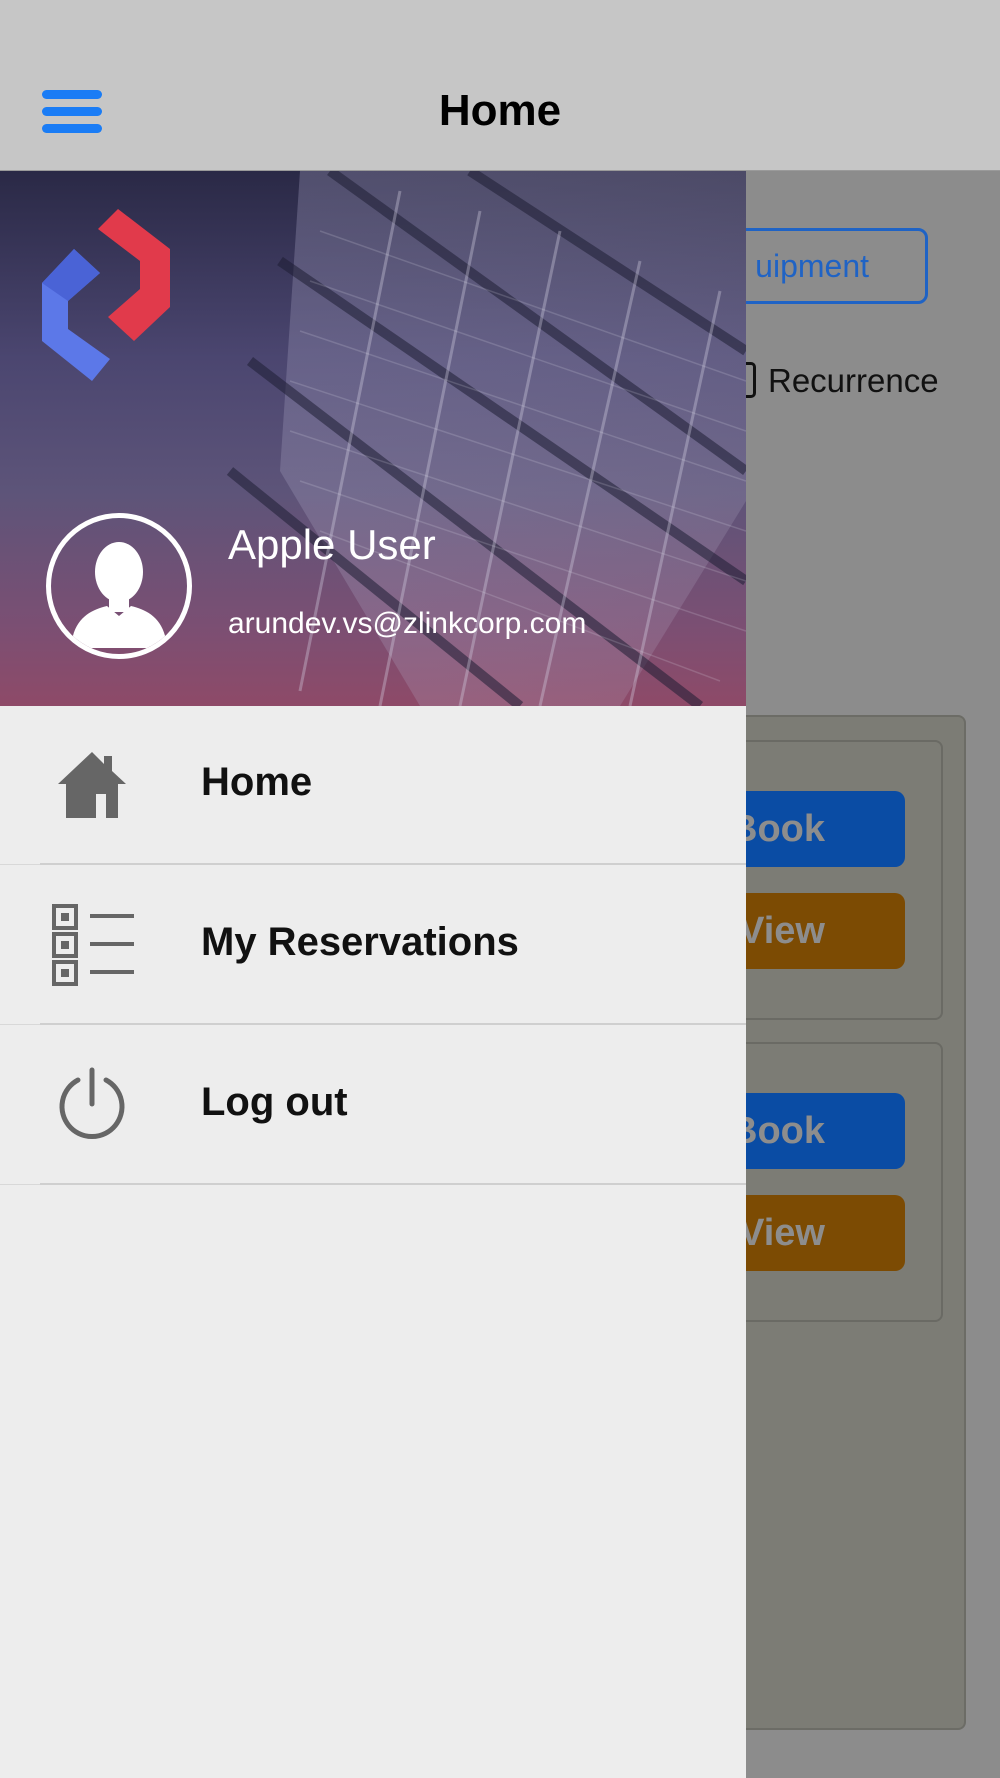  Describe the element at coordinates (853, 380) in the screenshot. I see `recurrence-label: Recurrence` at that location.